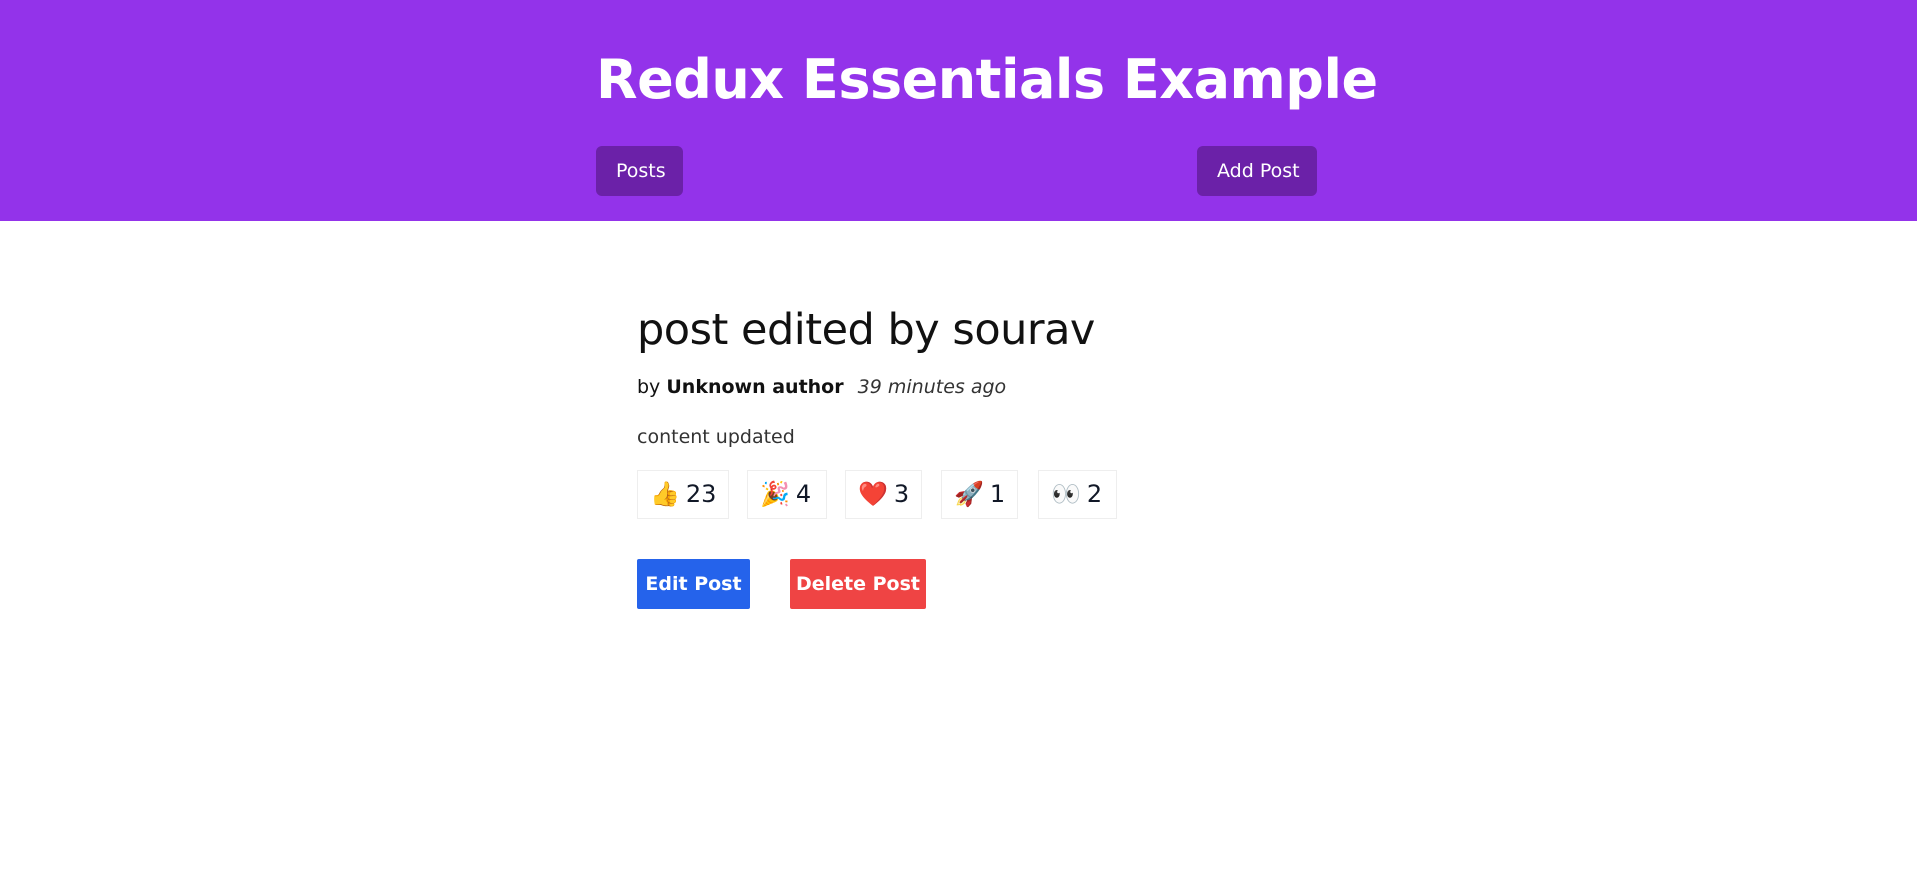  I want to click on heart-icon: ❤️, so click(873, 494).